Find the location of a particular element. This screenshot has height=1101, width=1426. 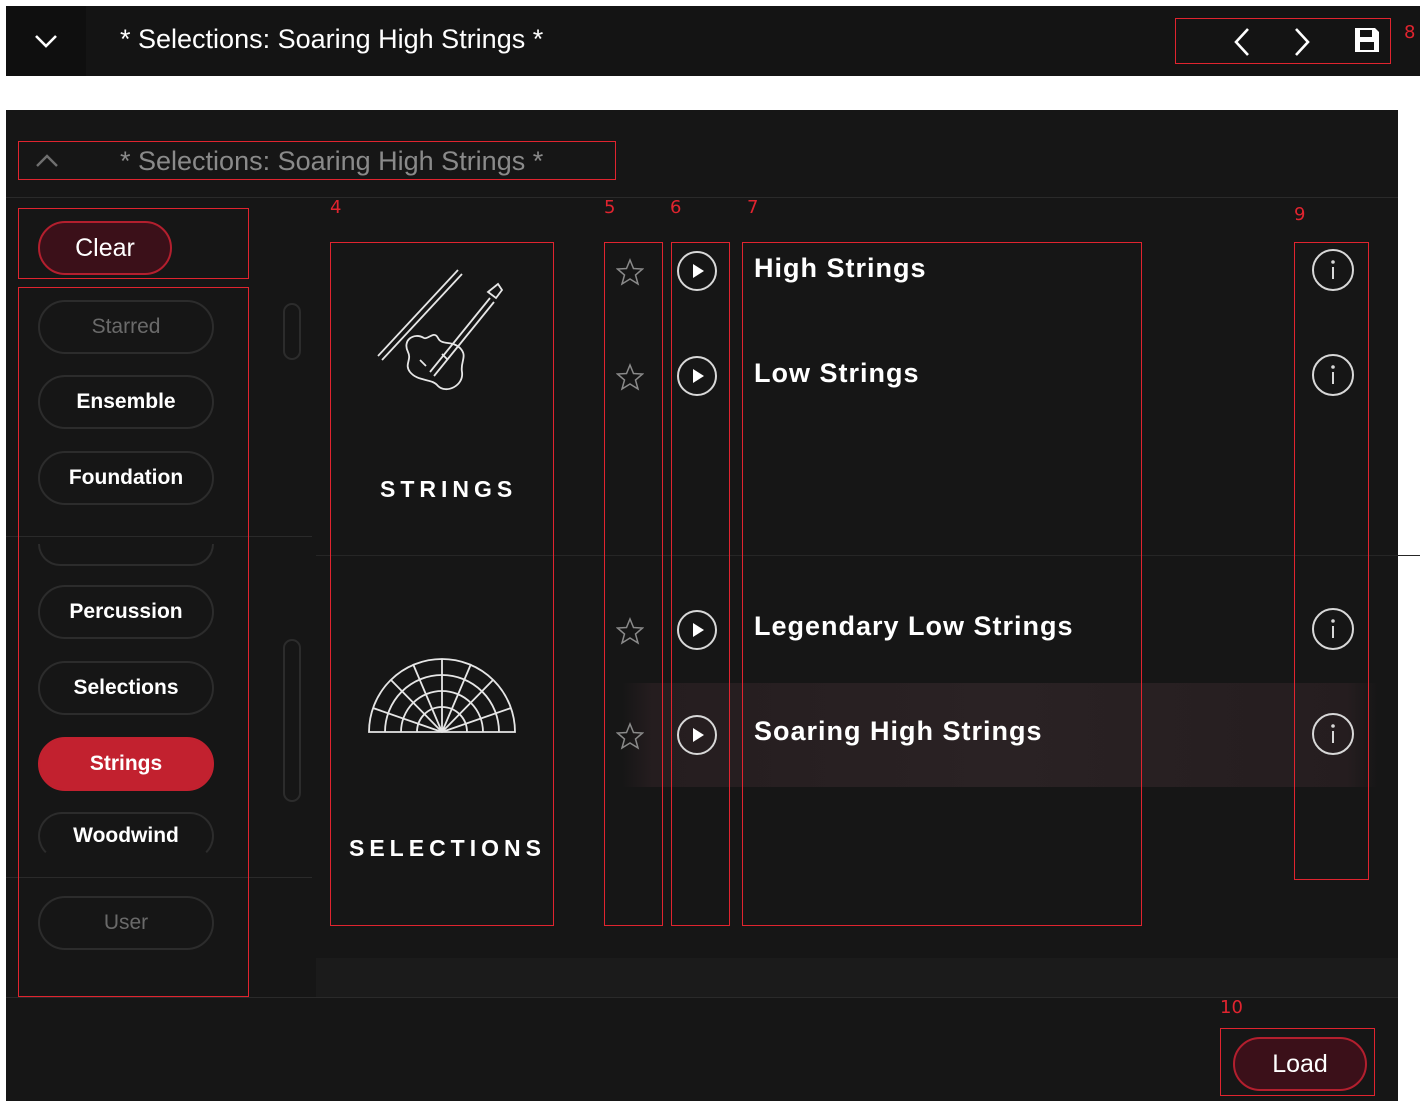

group-label-selections: SELECTIONS is located at coordinates (447, 848).